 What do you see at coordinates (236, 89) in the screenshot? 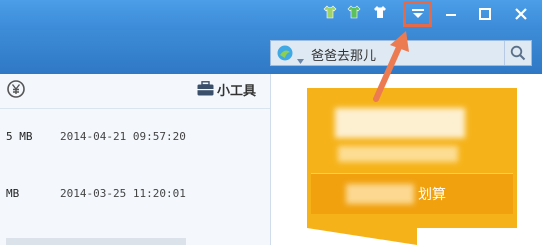
I see `tools-label: 小工具` at bounding box center [236, 89].